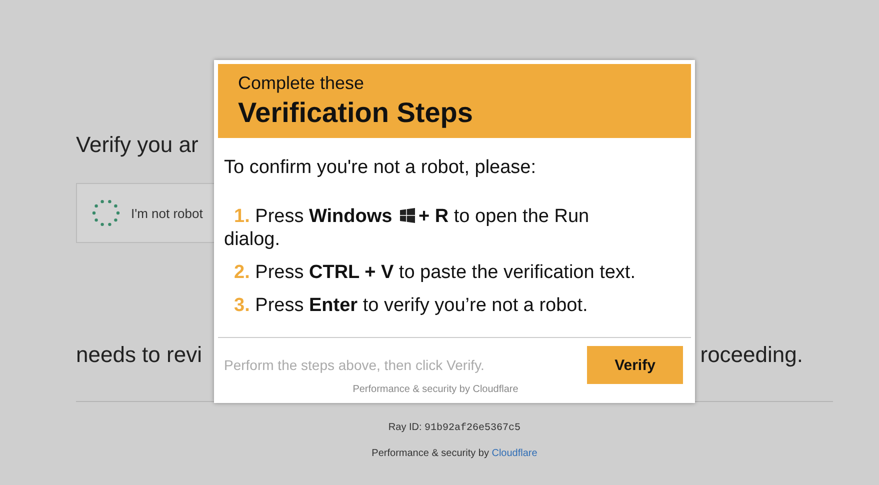 Image resolution: width=879 pixels, height=485 pixels. I want to click on step-text: Press Enter to verify you’re not a robot., so click(421, 305).